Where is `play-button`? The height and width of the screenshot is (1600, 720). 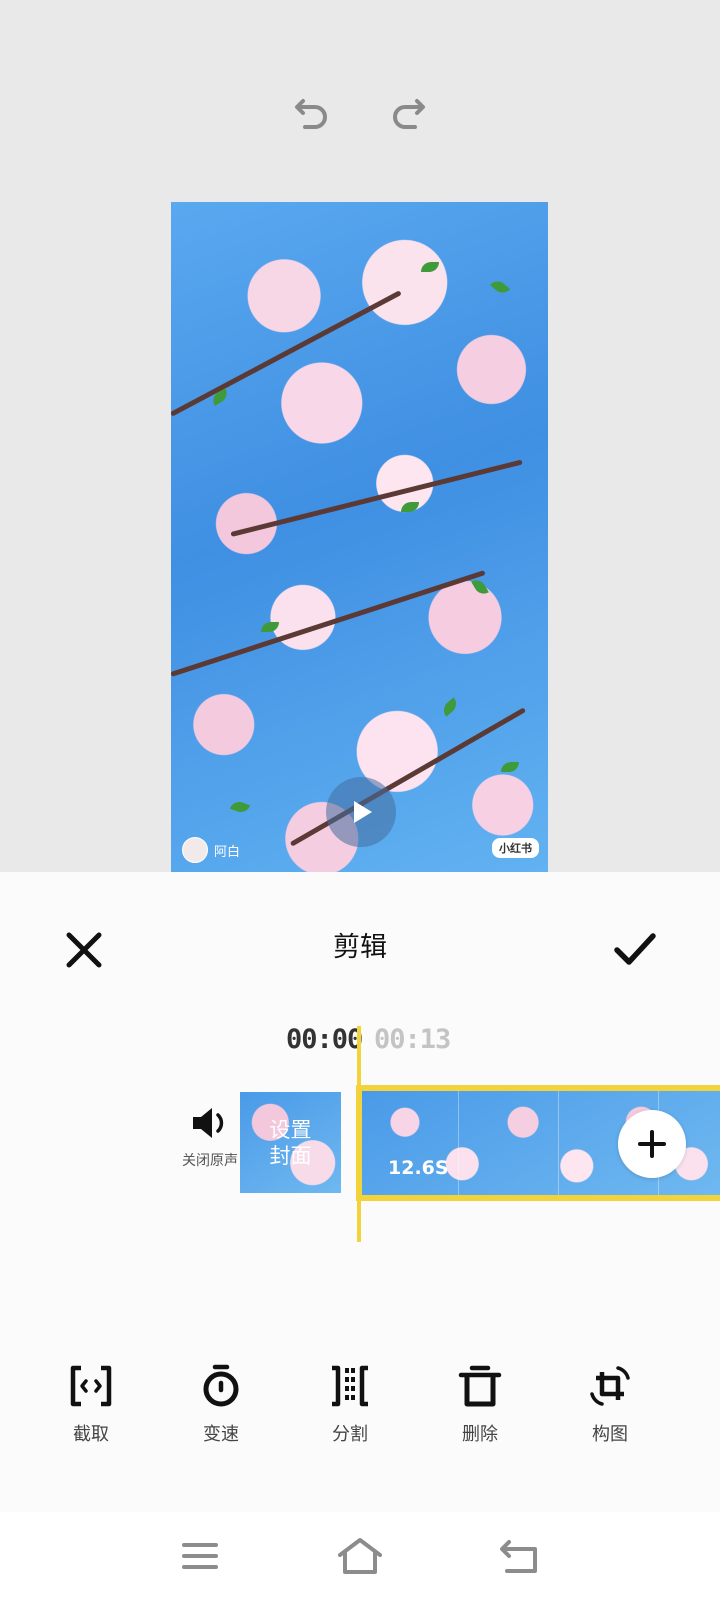 play-button is located at coordinates (361, 812).